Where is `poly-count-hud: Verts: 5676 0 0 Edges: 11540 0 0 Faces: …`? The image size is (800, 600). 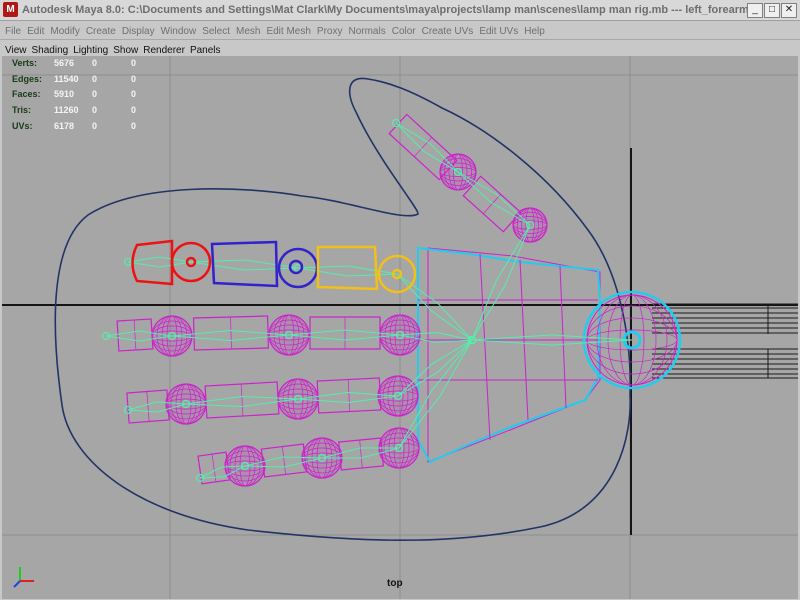 poly-count-hud: Verts: 5676 0 0 Edges: 11540 0 0 Faces: … is located at coordinates (77, 97).